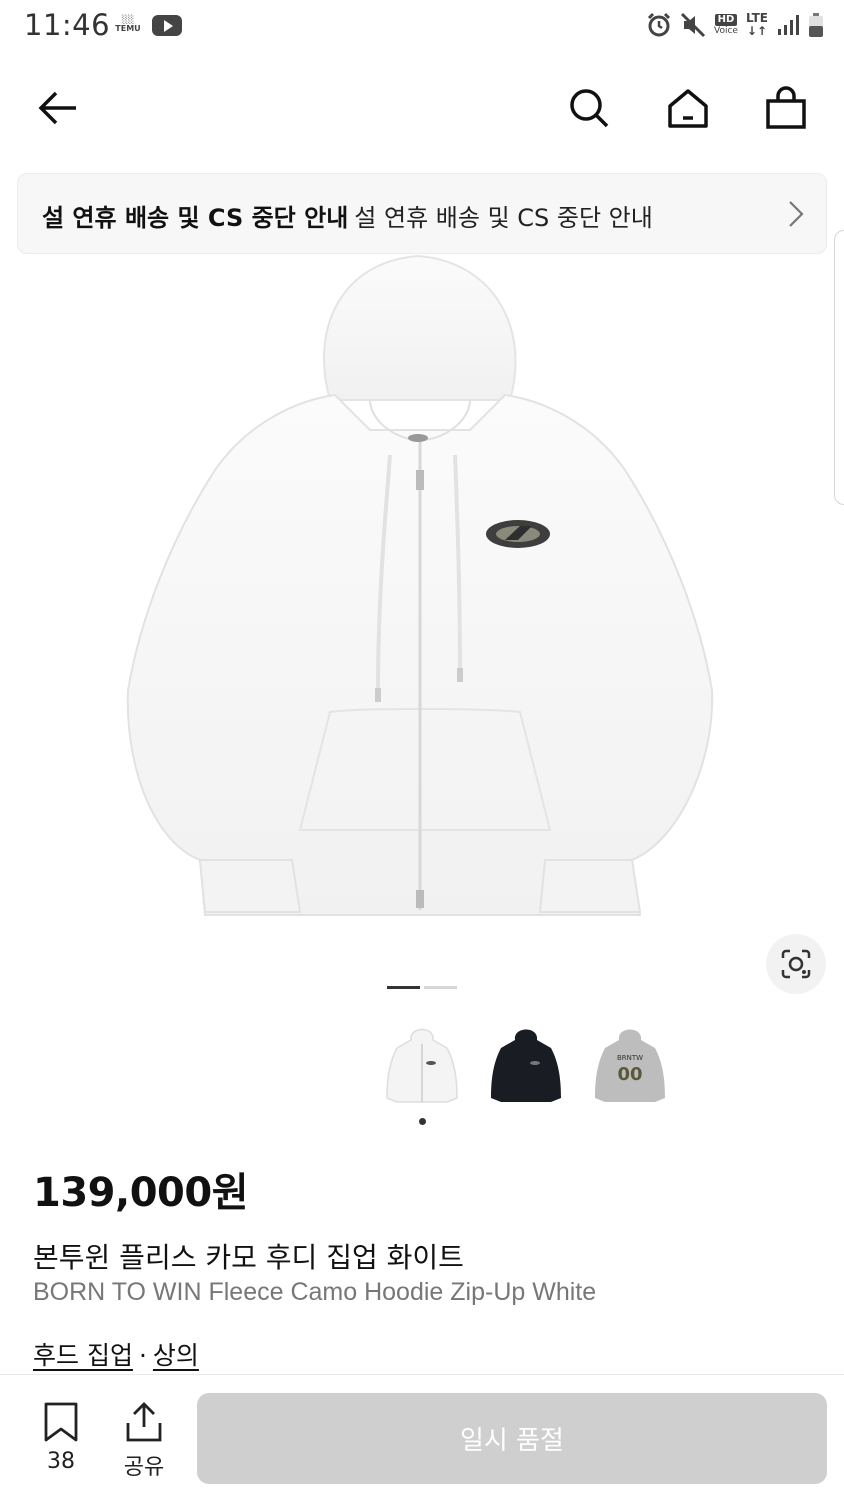  What do you see at coordinates (659, 24) in the screenshot?
I see `alarm-icon` at bounding box center [659, 24].